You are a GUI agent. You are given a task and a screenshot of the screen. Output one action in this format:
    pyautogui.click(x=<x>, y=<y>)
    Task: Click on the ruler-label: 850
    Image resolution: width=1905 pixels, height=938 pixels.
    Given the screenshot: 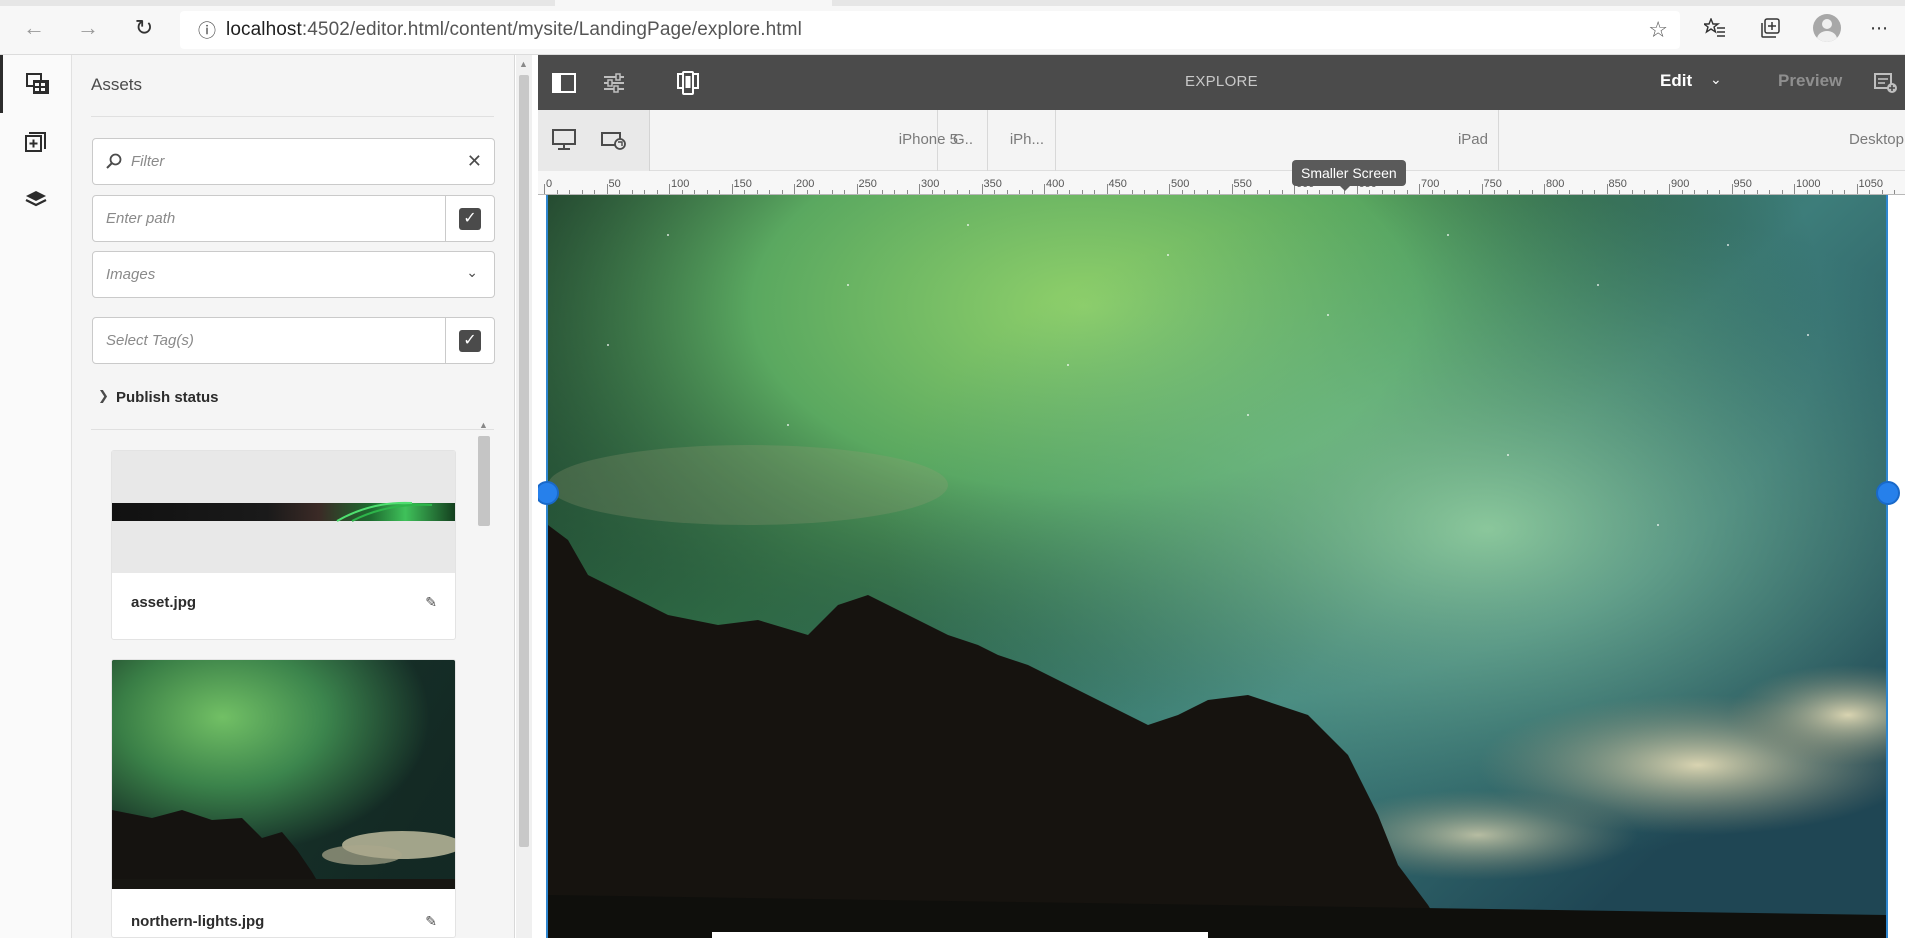 What is the action you would take?
    pyautogui.click(x=1617, y=184)
    